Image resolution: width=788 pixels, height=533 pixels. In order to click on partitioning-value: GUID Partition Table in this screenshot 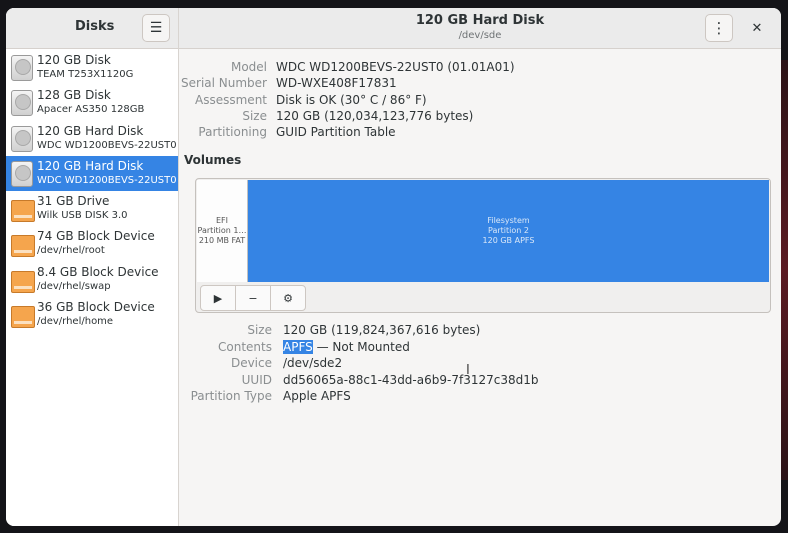, I will do `click(336, 132)`.